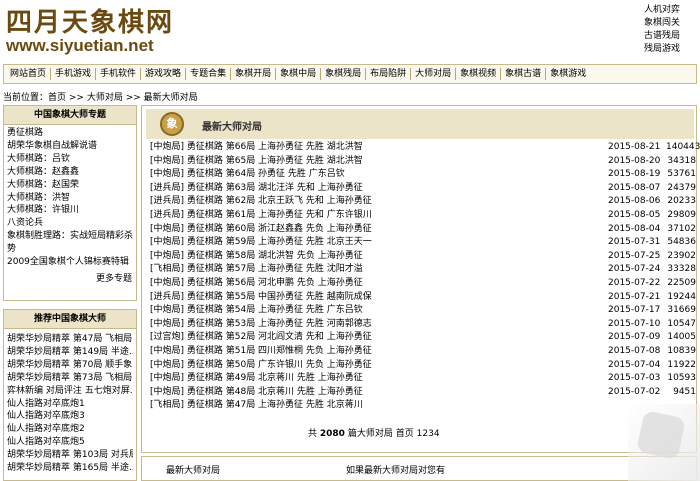  What do you see at coordinates (379, 311) in the screenshot?
I see `game-title-link: [中炮局] 勇征棋路 第54局 上海孙勇征 先胜 广东吕钦` at bounding box center [379, 311].